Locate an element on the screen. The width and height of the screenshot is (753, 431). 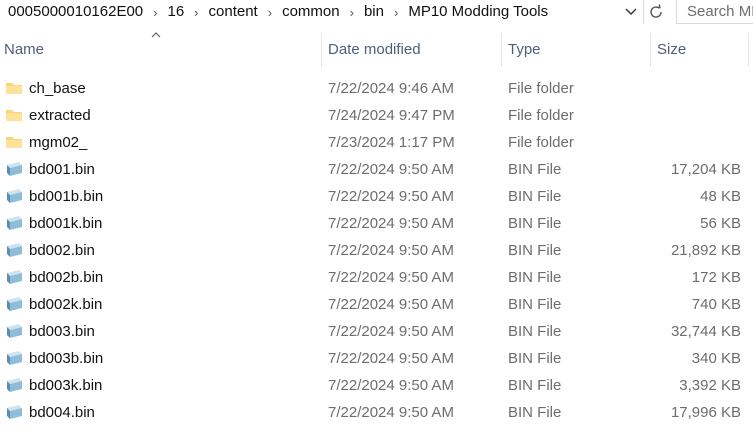
file-name: extracted is located at coordinates (60, 115).